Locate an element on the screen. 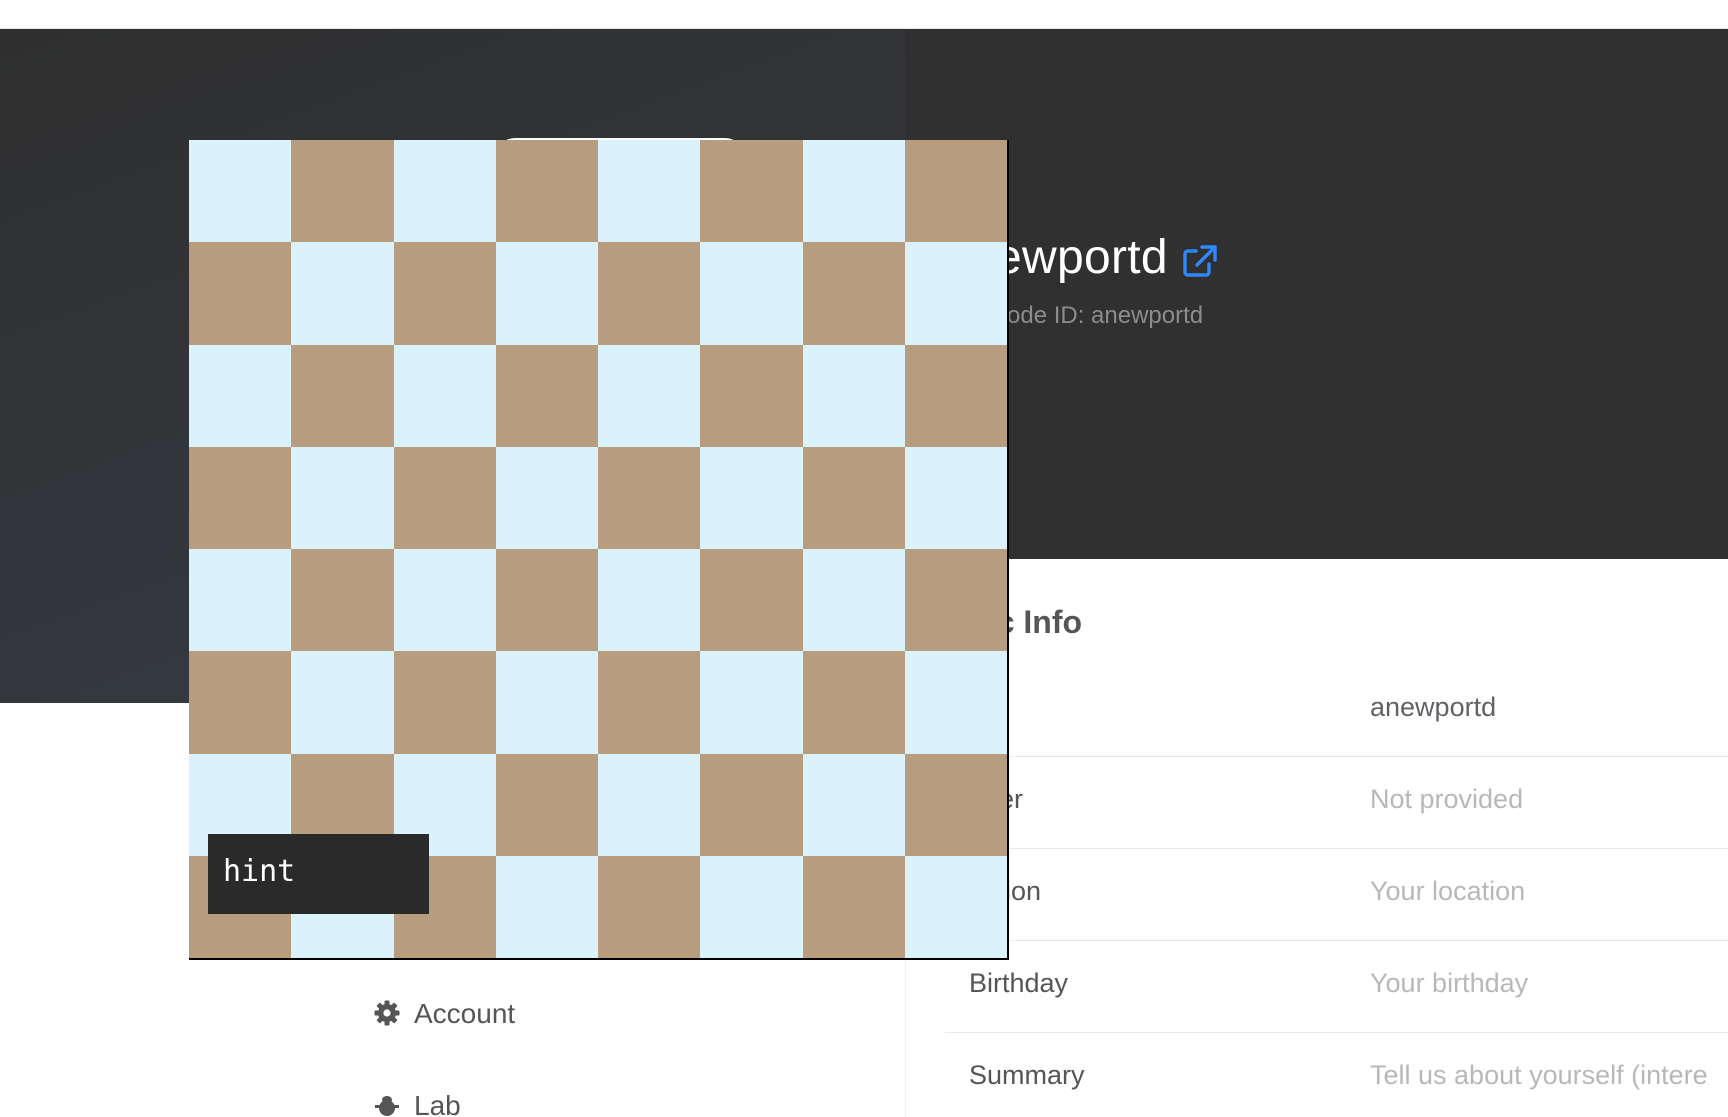 This screenshot has height=1117, width=1728. info-row-value: Your birthday is located at coordinates (1449, 983).